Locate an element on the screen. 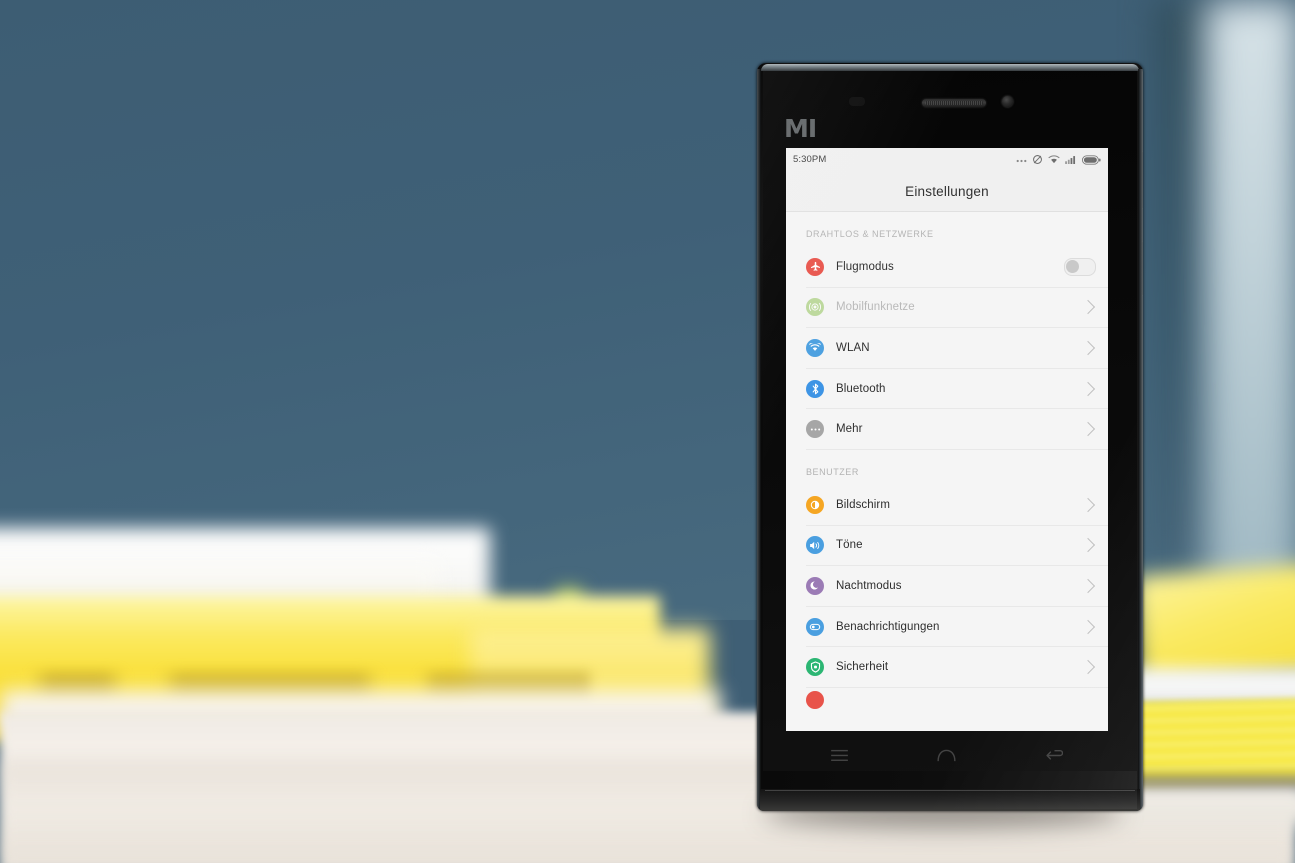 The height and width of the screenshot is (863, 1295). group-header-wireless: DRAHTLOS & NETZWERKE is located at coordinates (870, 234).